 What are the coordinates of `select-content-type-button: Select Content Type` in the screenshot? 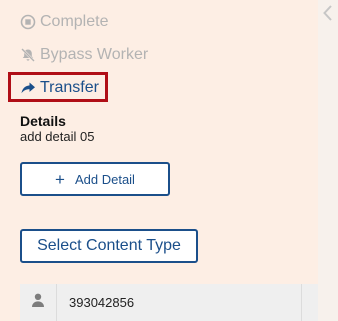 It's located at (109, 246).